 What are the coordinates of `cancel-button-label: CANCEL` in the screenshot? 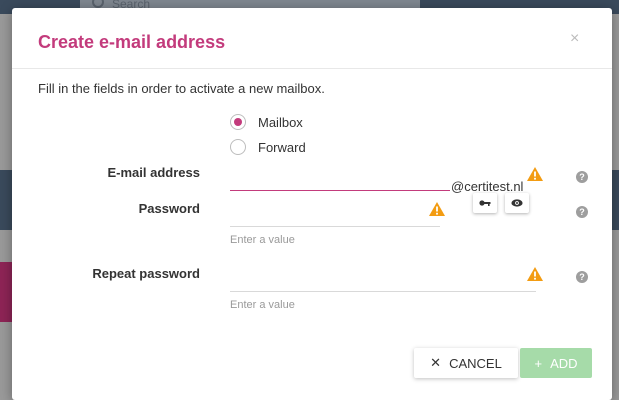 It's located at (475, 363).